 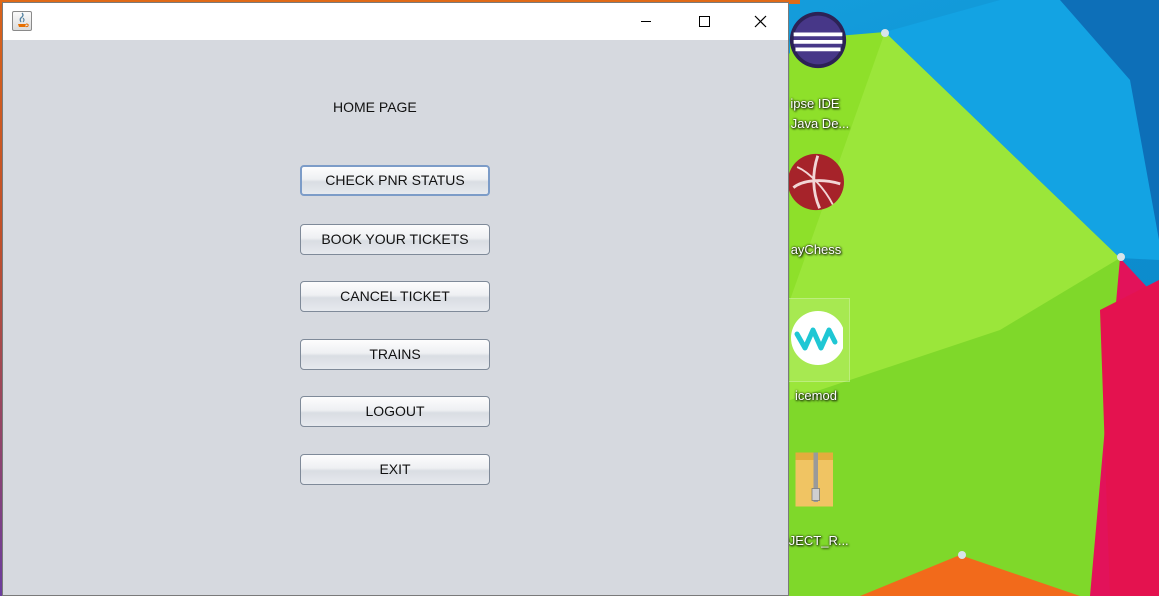 I want to click on chess-icon, so click(x=815, y=182).